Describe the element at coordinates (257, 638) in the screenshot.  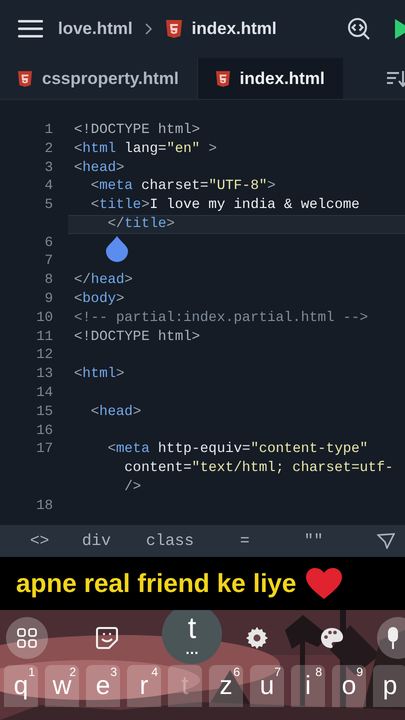
I see `settings-icon` at that location.